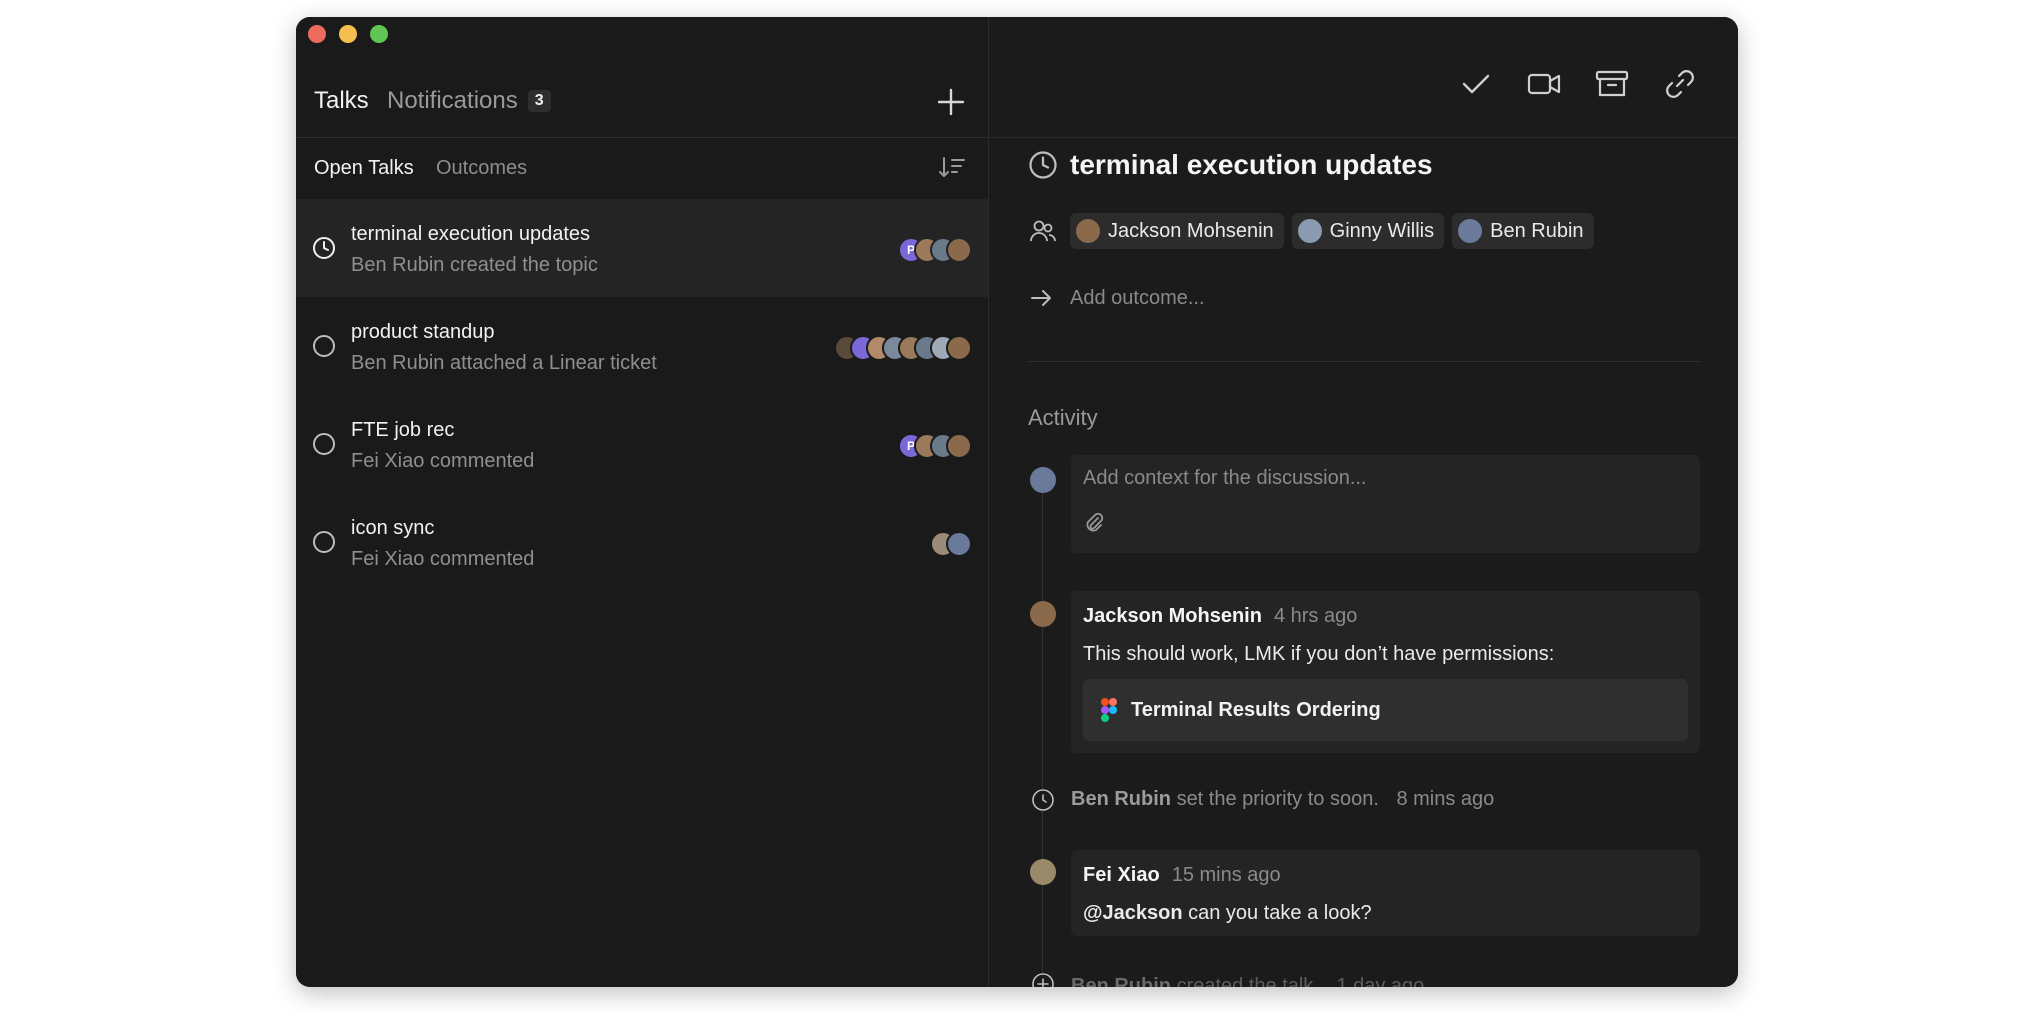 This screenshot has height=1012, width=2024. Describe the element at coordinates (1364, 137) in the screenshot. I see `header-divider` at that location.